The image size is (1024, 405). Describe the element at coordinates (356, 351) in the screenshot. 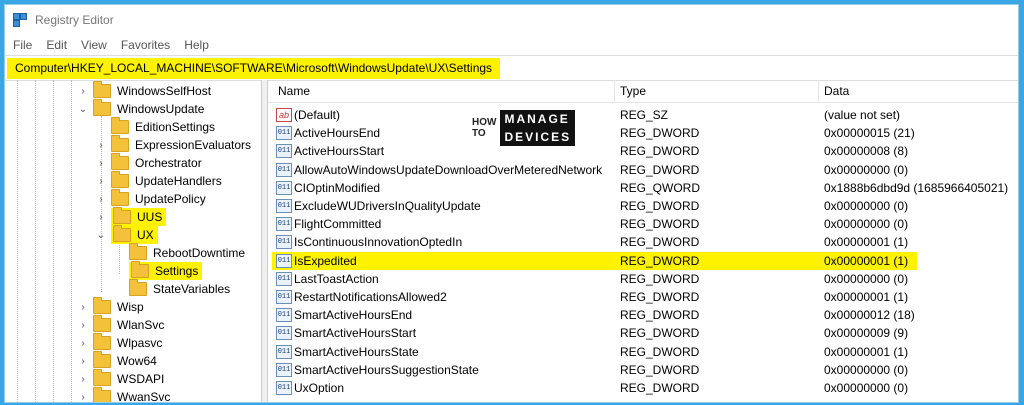

I see `value-name: SmartActiveHoursState` at that location.